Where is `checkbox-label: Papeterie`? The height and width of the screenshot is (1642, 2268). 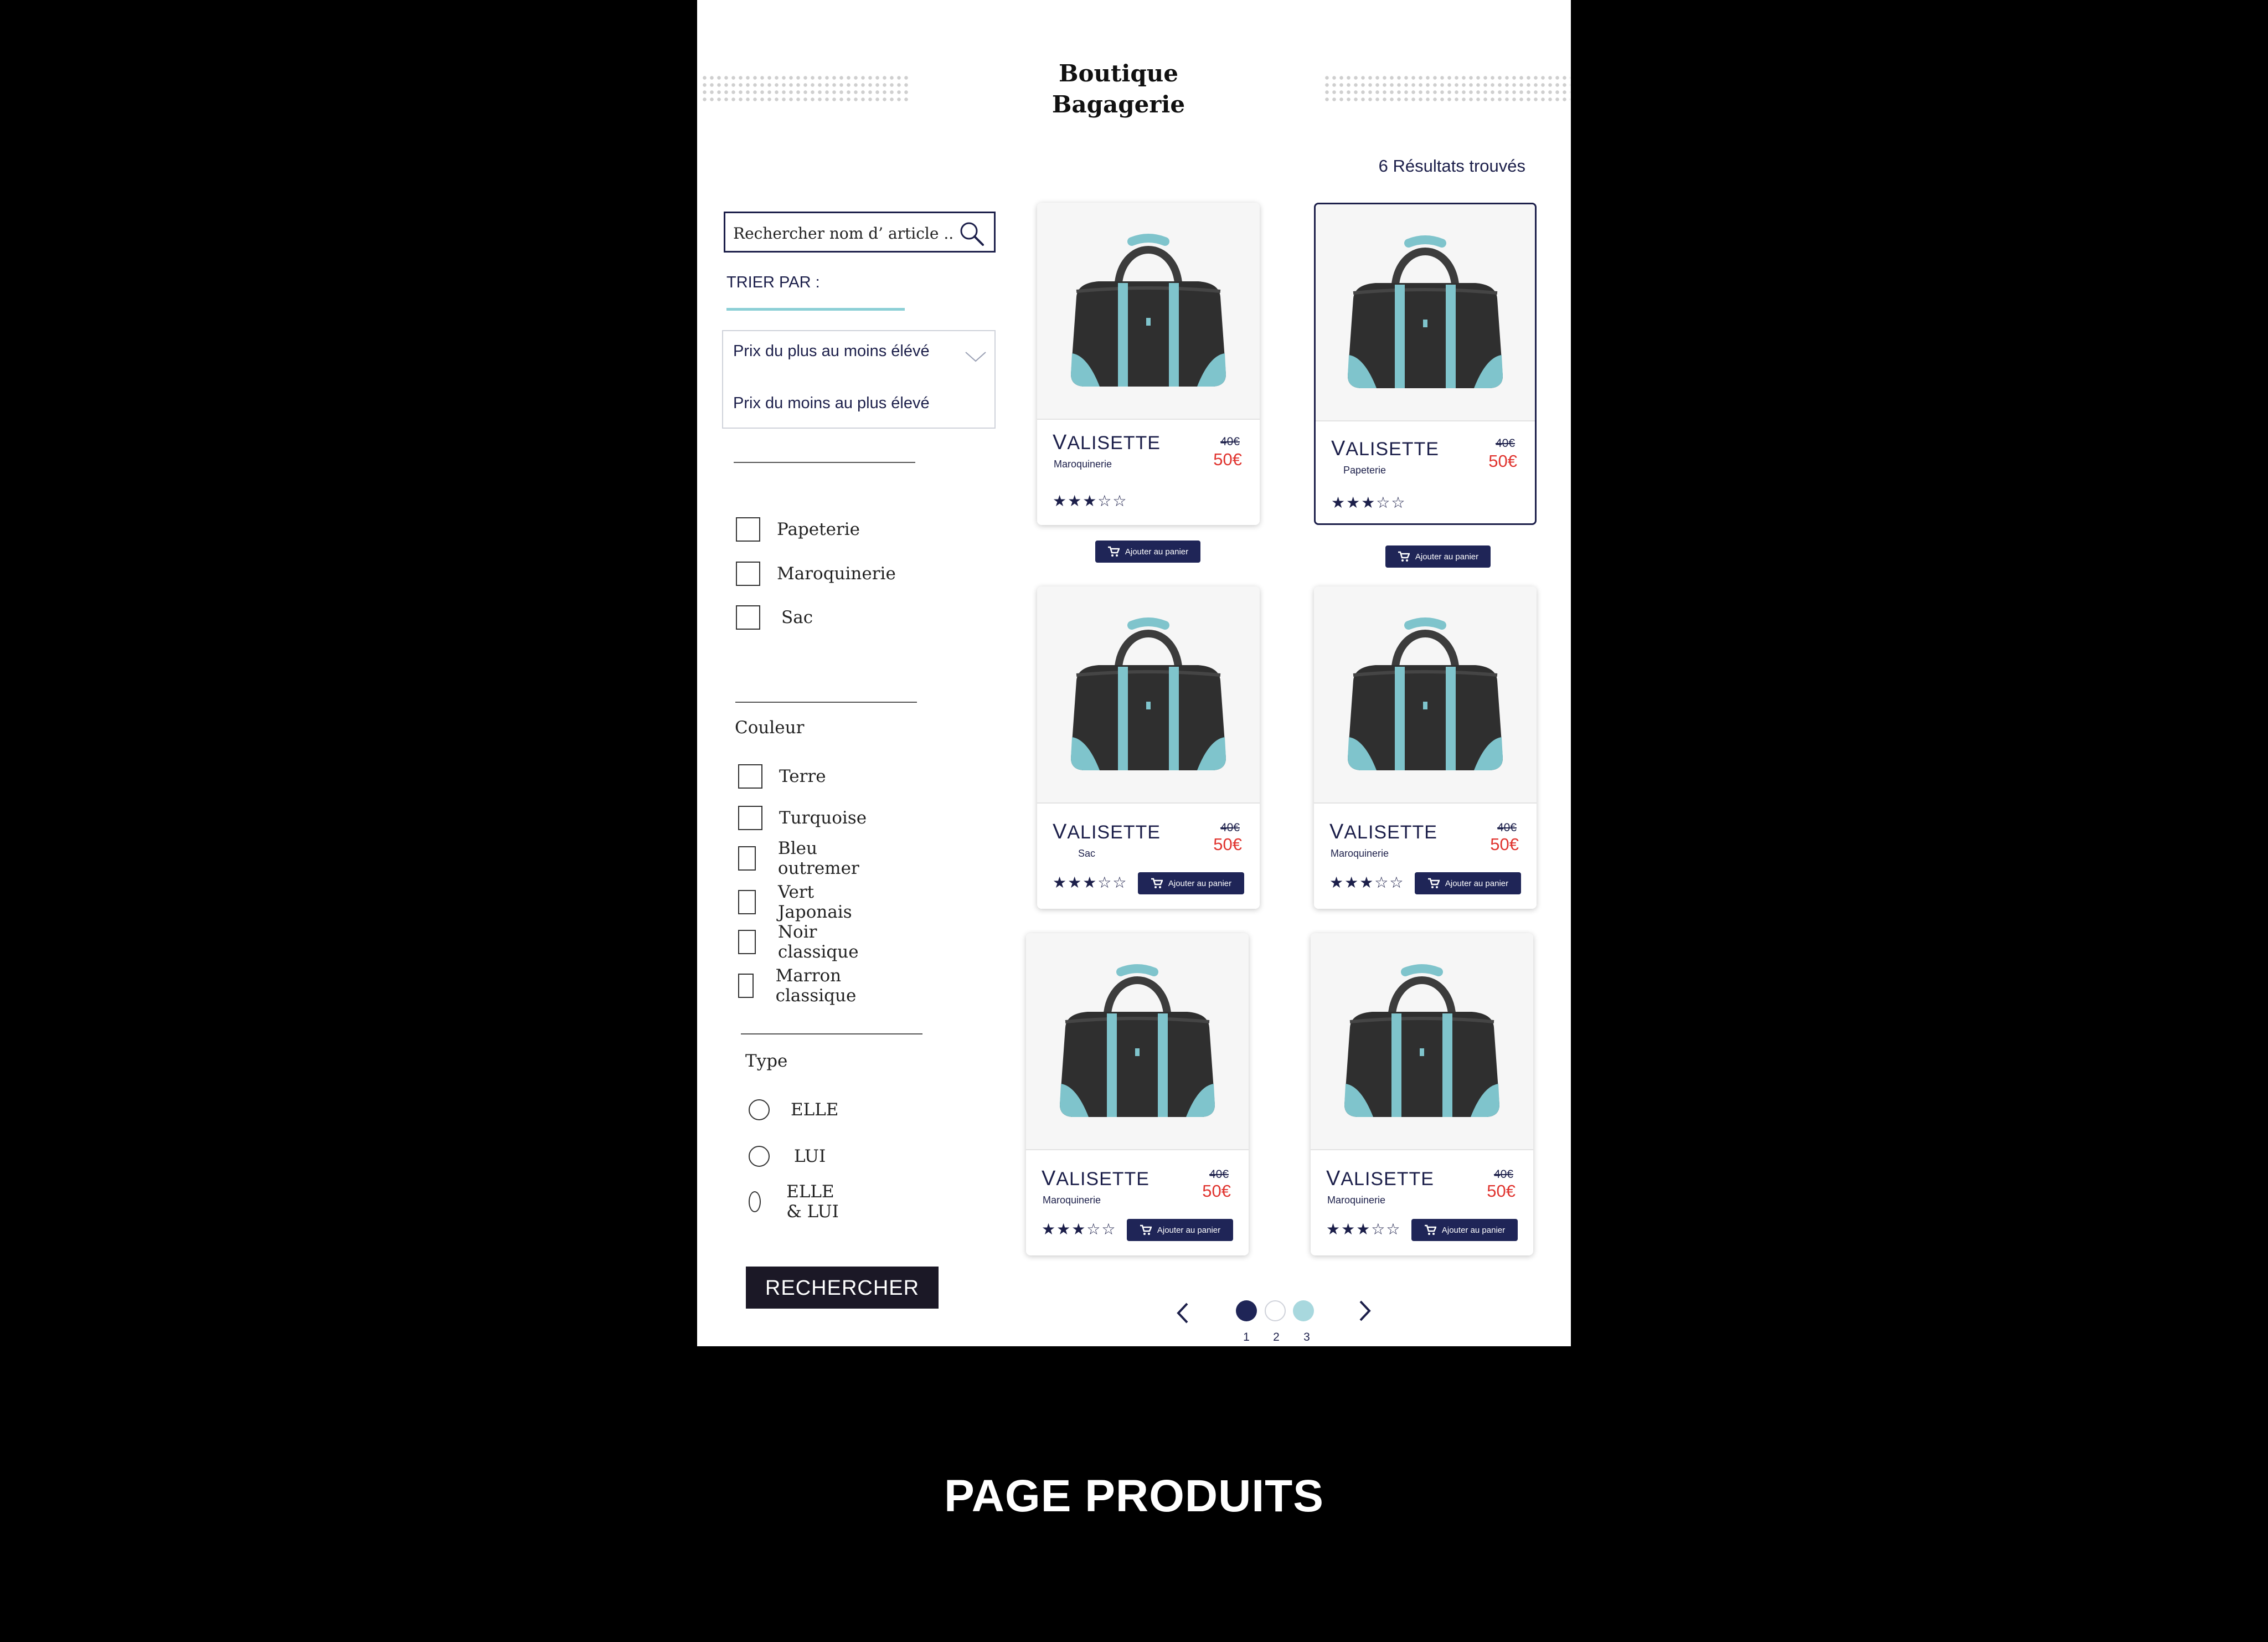
checkbox-label: Papeterie is located at coordinates (818, 529).